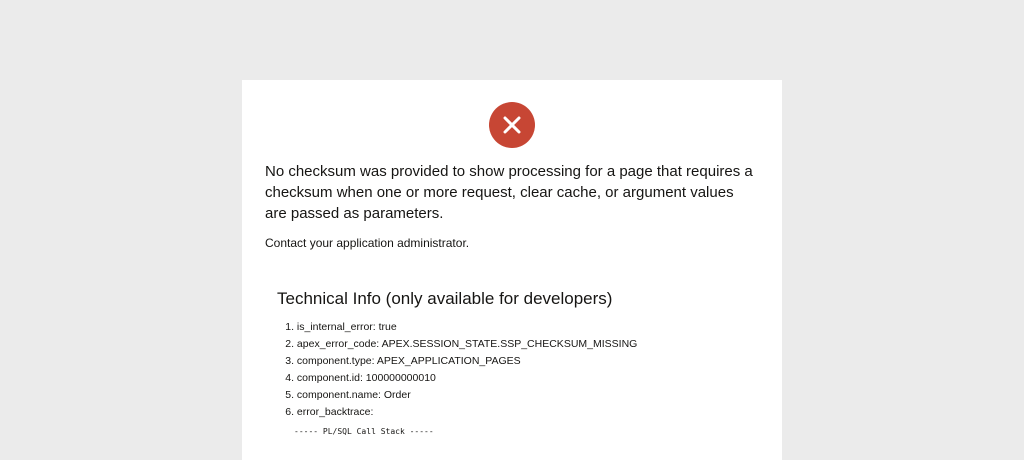 This screenshot has height=460, width=1024. What do you see at coordinates (335, 412) in the screenshot?
I see `list-item-text: error_backtrace:` at bounding box center [335, 412].